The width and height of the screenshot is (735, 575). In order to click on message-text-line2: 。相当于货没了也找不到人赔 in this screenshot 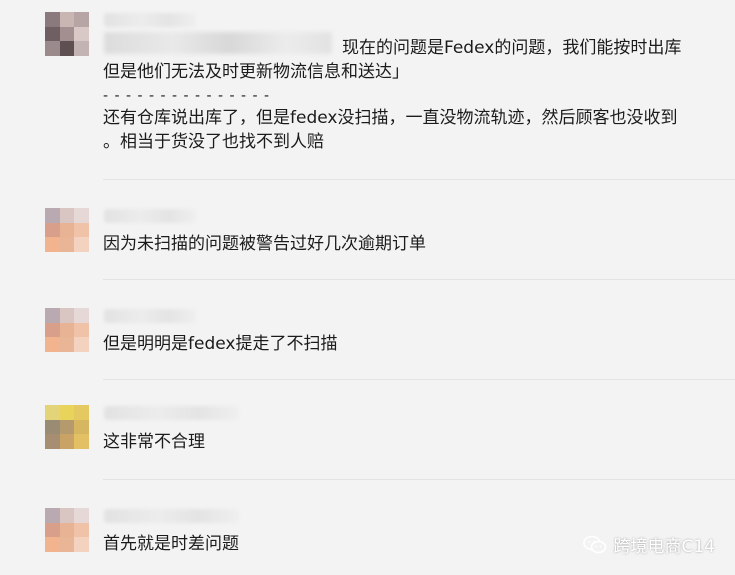, I will do `click(213, 142)`.